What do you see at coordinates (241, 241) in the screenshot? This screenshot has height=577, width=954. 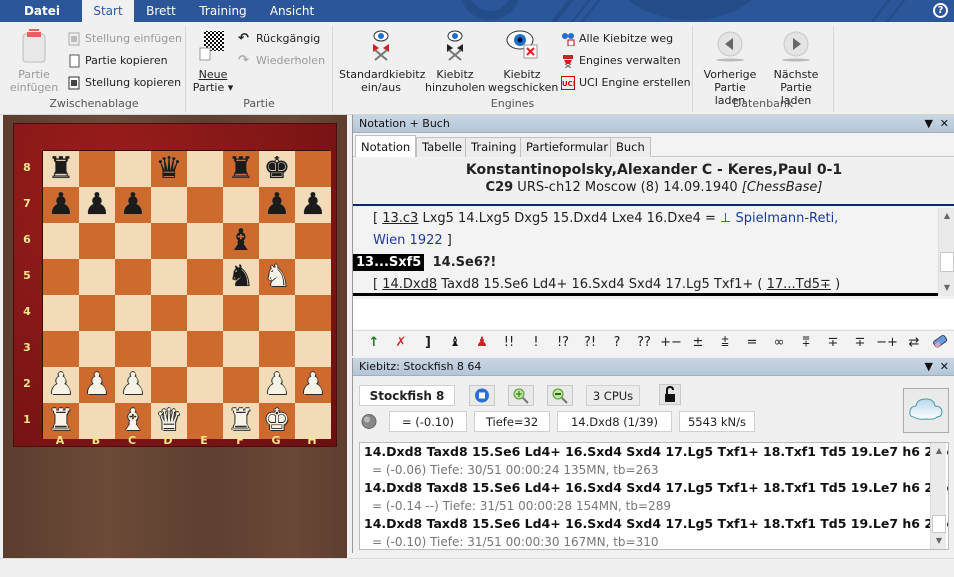 I see `square-f6: ♝` at bounding box center [241, 241].